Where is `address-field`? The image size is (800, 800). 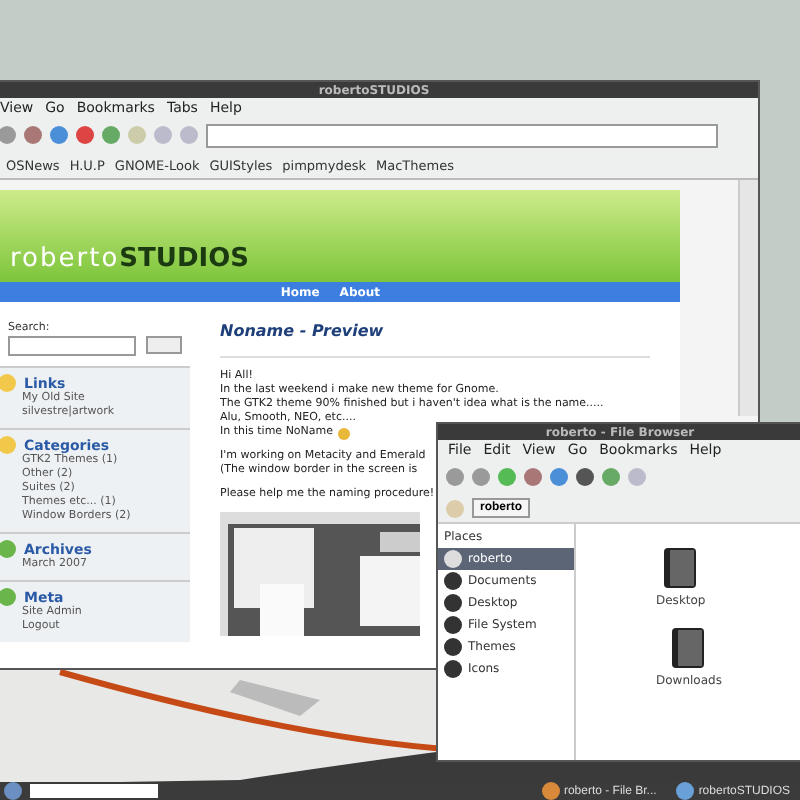 address-field is located at coordinates (462, 135).